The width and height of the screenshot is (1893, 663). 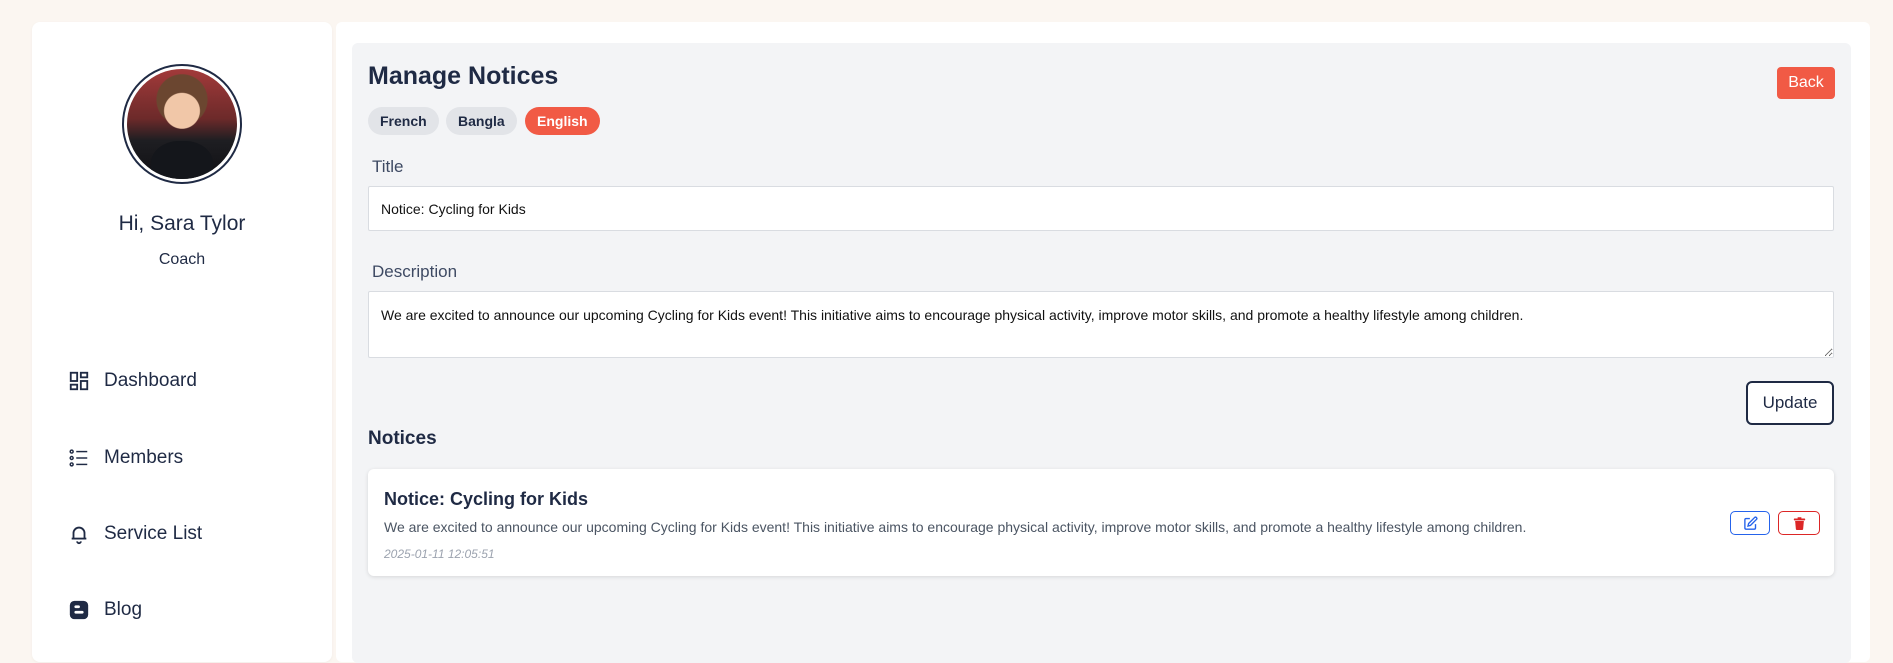 I want to click on user-greeting: Hi, Sara Tylor, so click(x=182, y=223).